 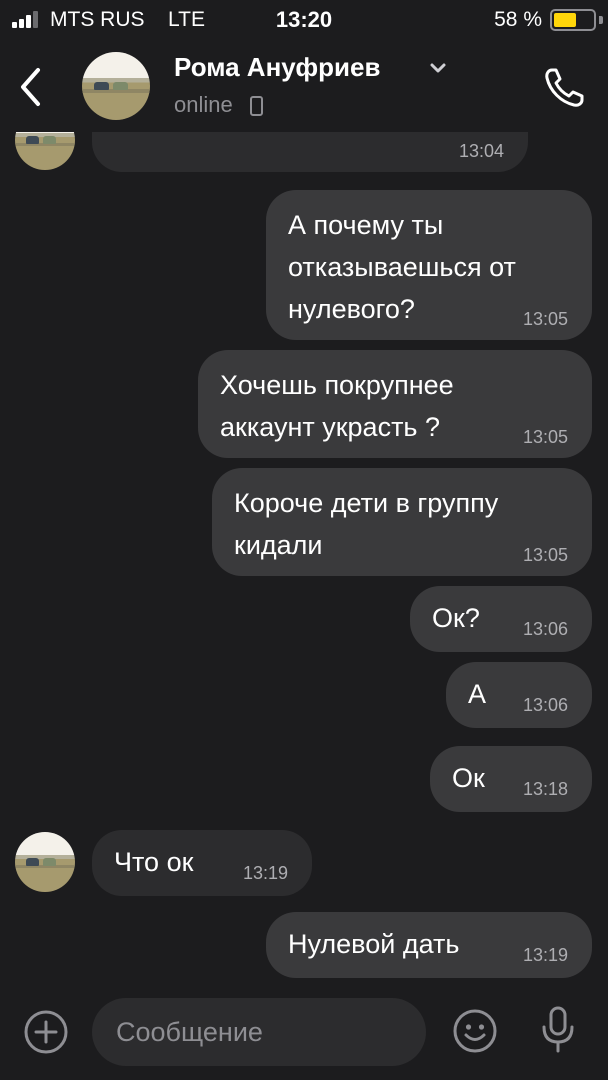 What do you see at coordinates (304, 86) in the screenshot?
I see `chat-header: Рома Ануфриев online` at bounding box center [304, 86].